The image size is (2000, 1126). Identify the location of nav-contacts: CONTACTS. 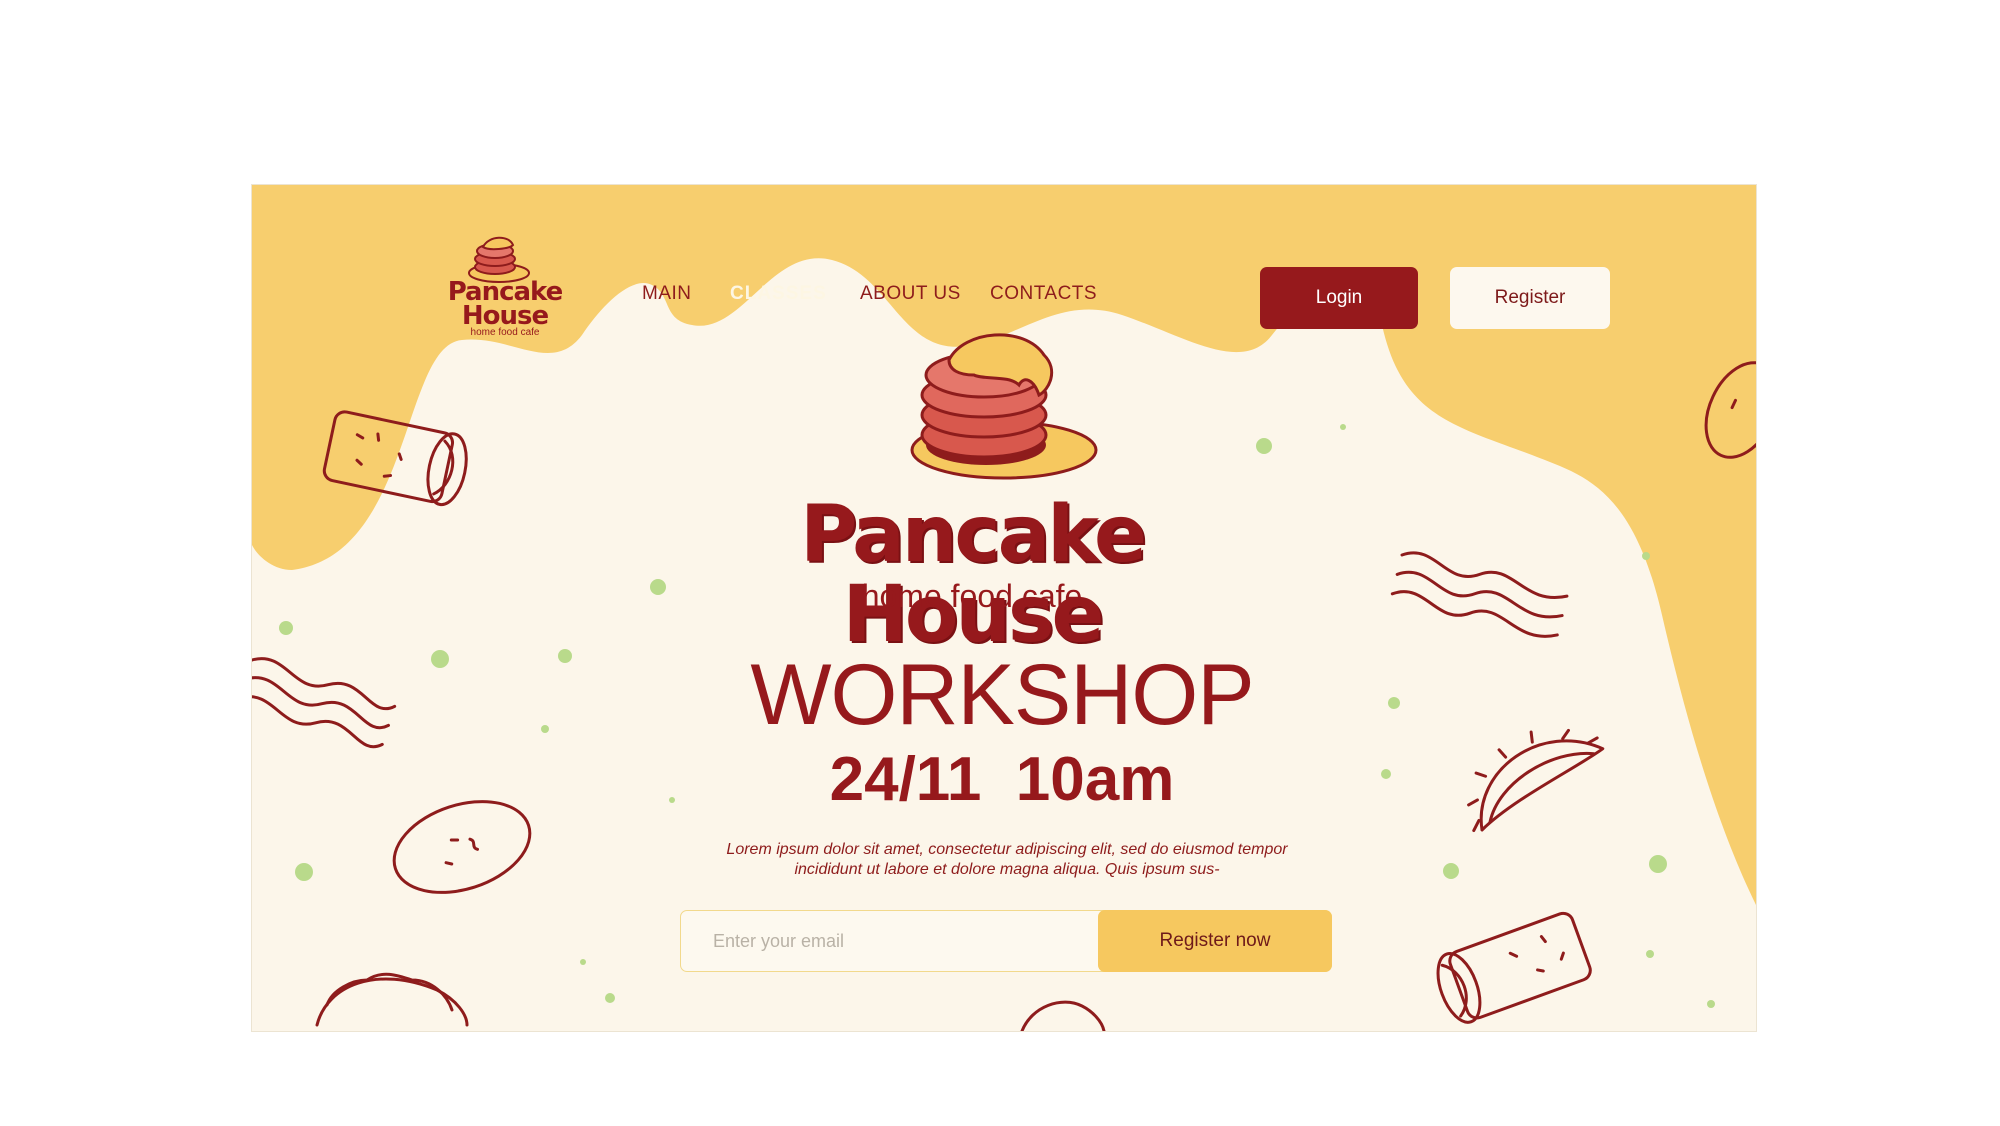
(1043, 294).